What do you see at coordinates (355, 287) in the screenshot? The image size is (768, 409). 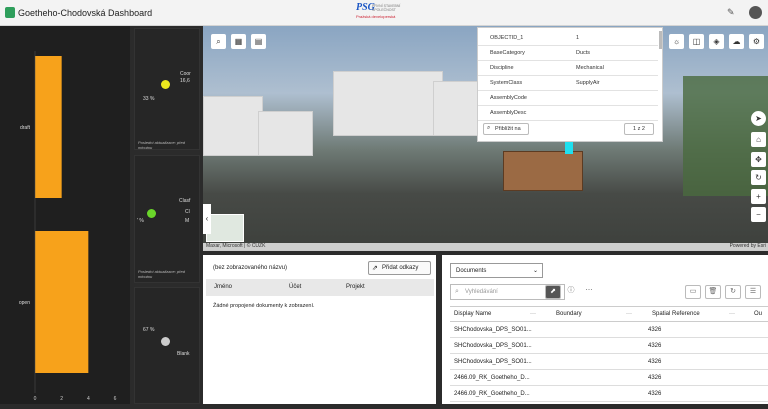 I see `column-header: Projekt` at bounding box center [355, 287].